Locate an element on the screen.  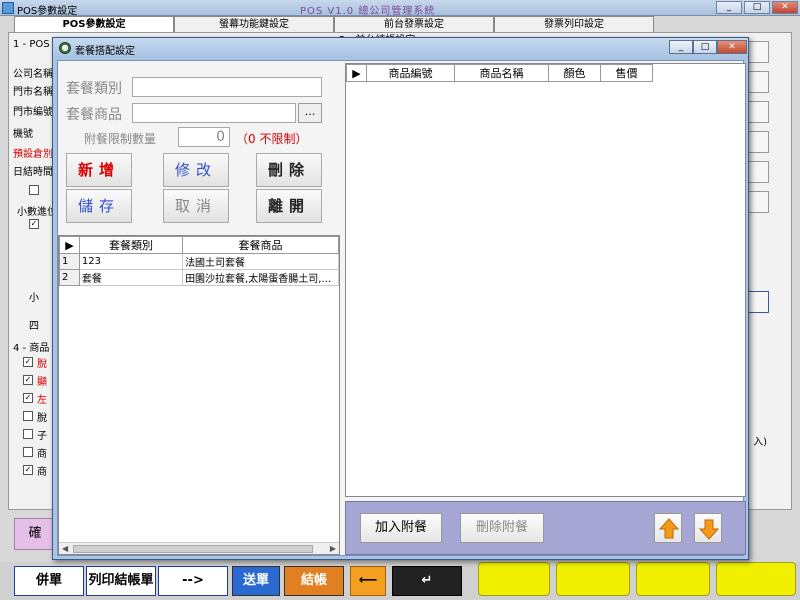
dialog-app-icon: ● is located at coordinates (65, 48).